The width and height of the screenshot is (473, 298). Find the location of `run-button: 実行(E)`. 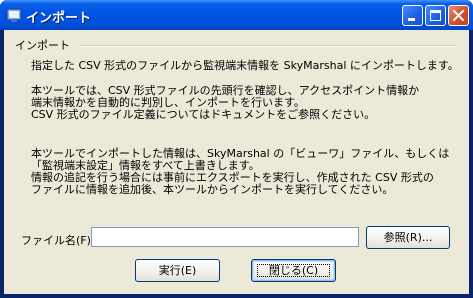

run-button: 実行(E) is located at coordinates (177, 270).